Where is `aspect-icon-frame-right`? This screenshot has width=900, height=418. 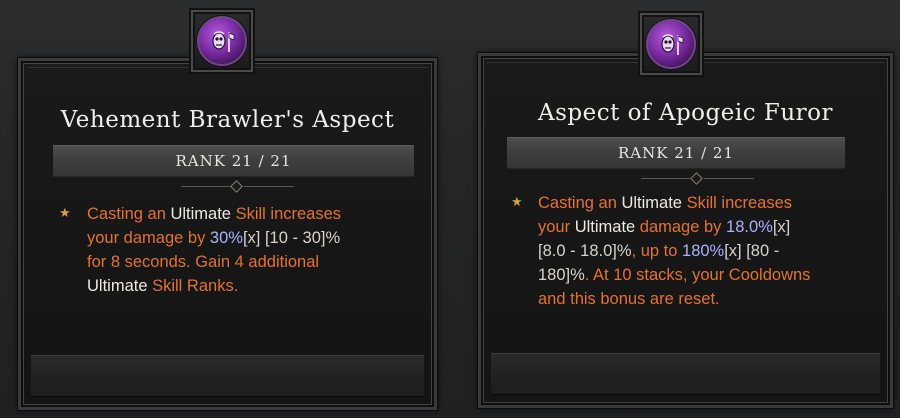
aspect-icon-frame-right is located at coordinates (671, 44).